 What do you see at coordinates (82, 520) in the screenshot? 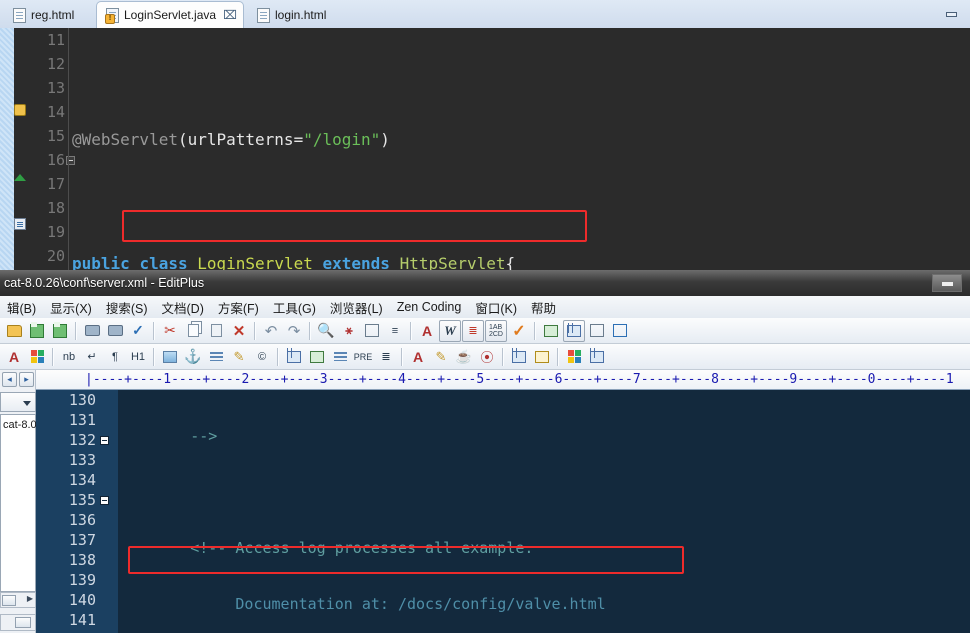
I see `line-number: 136` at bounding box center [82, 520].